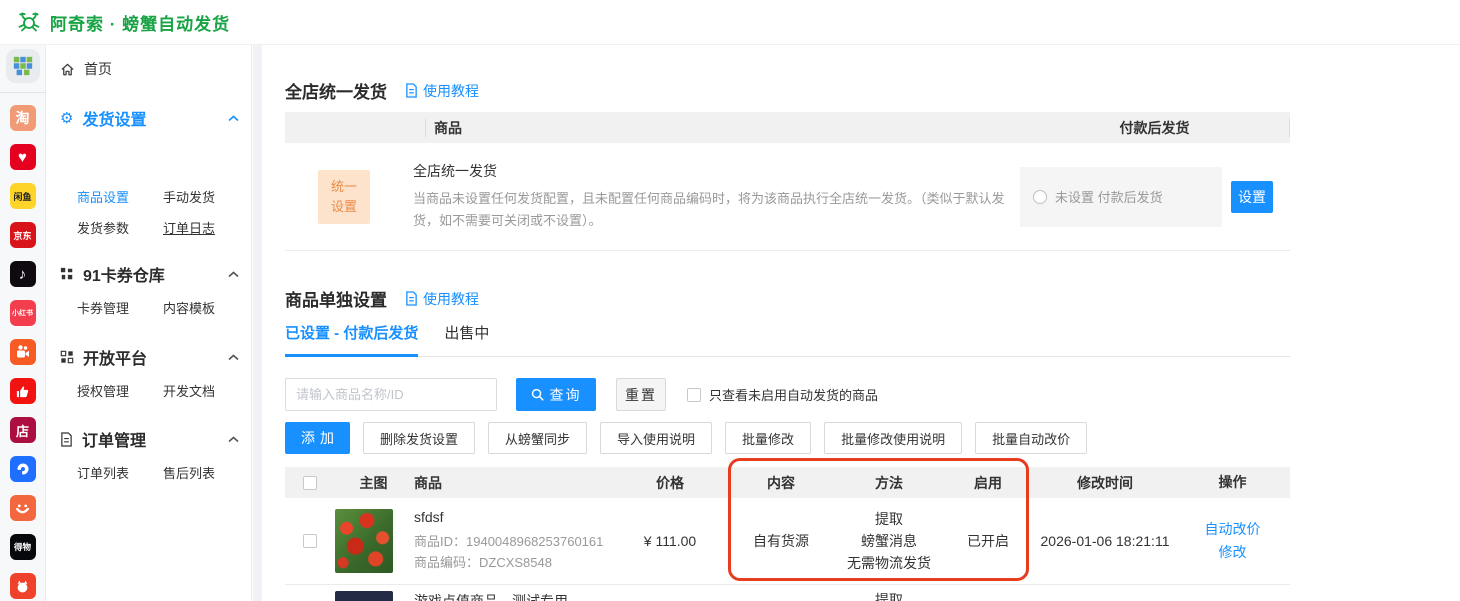 This screenshot has height=601, width=1460. Describe the element at coordinates (336, 300) in the screenshot. I see `individual-section-title: 商品单独设置` at that location.